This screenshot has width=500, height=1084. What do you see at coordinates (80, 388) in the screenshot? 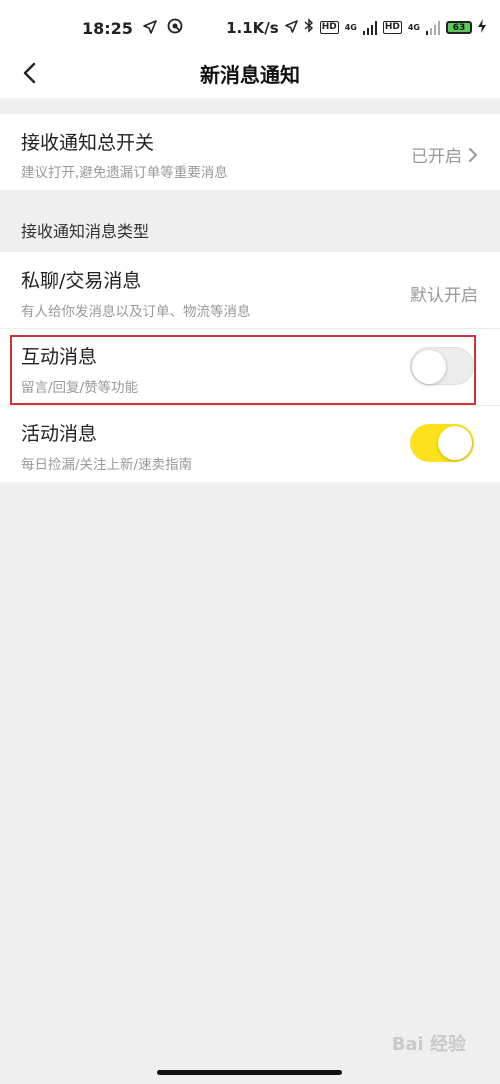
I see `setting-subtitle: 留言/回复/赞等功能` at bounding box center [80, 388].